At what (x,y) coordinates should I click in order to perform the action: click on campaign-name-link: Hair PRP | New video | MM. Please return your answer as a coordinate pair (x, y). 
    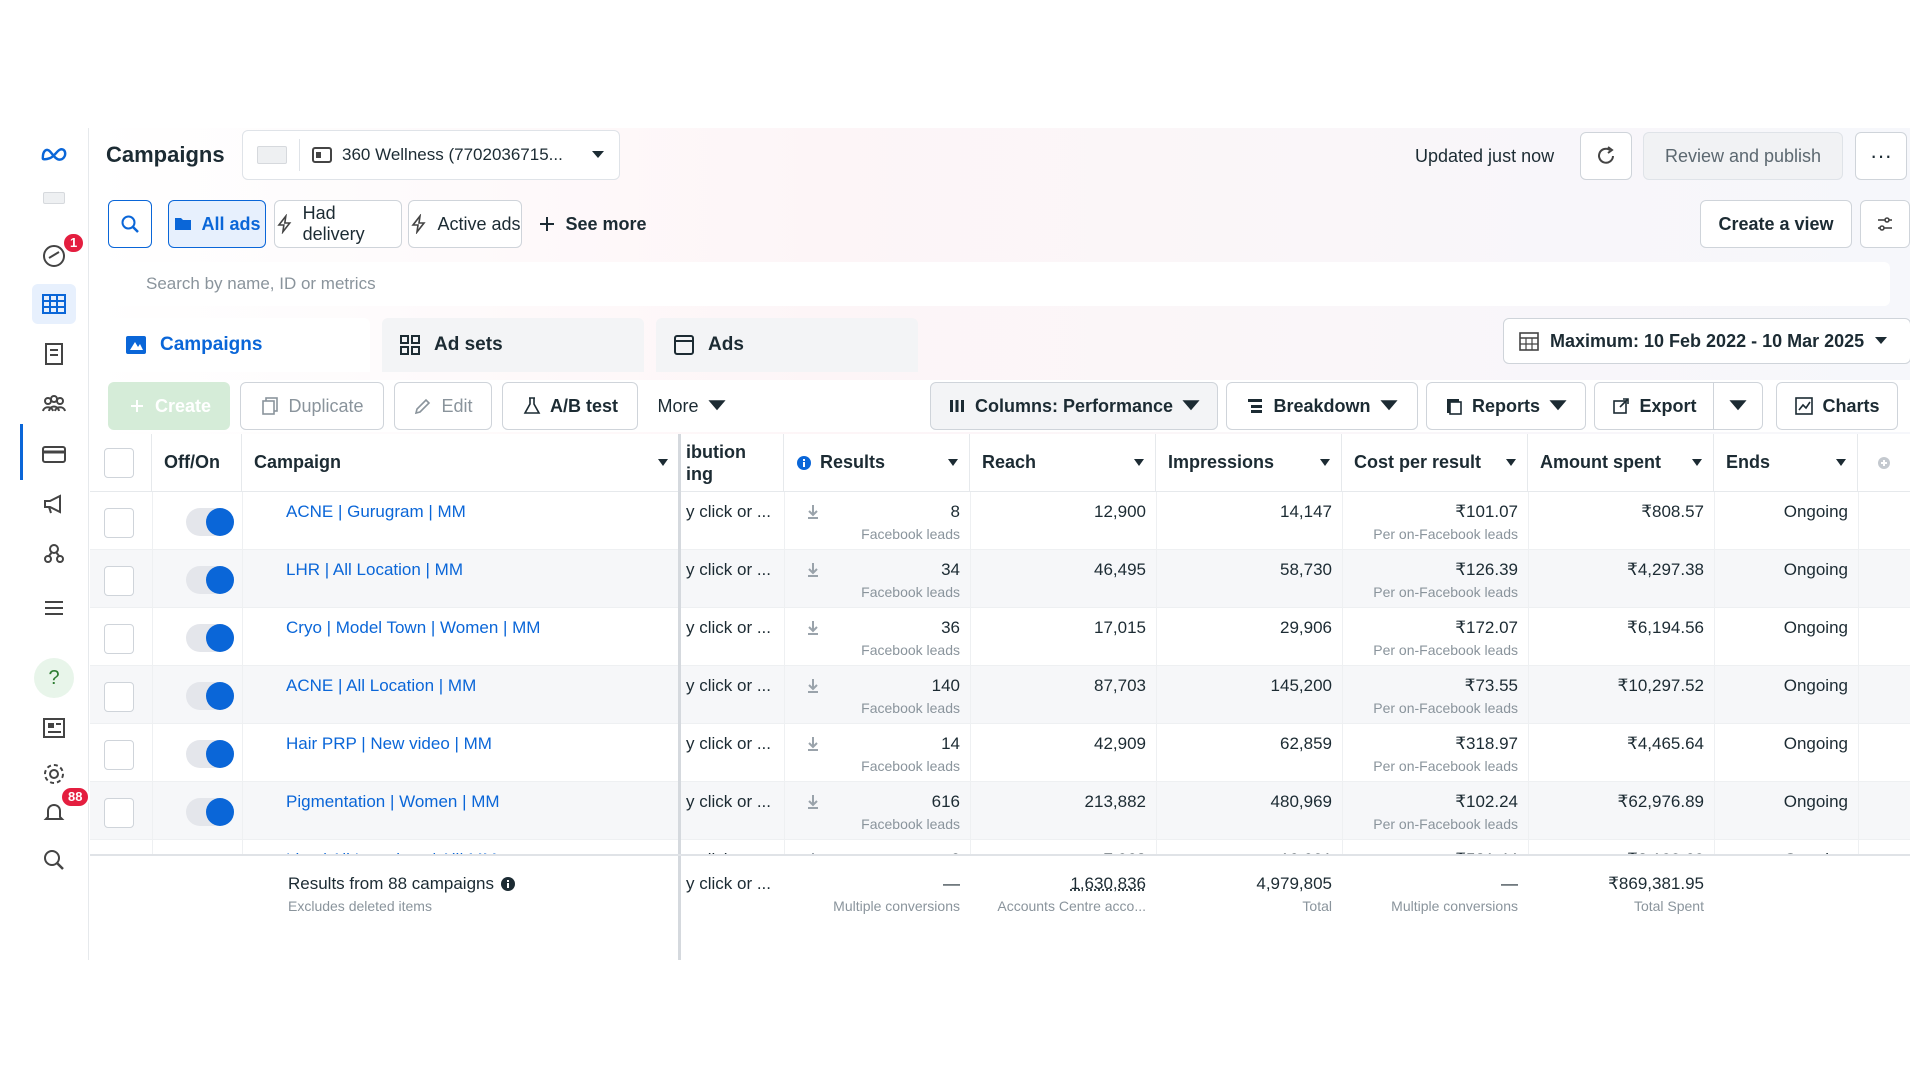
    Looking at the image, I should click on (389, 744).